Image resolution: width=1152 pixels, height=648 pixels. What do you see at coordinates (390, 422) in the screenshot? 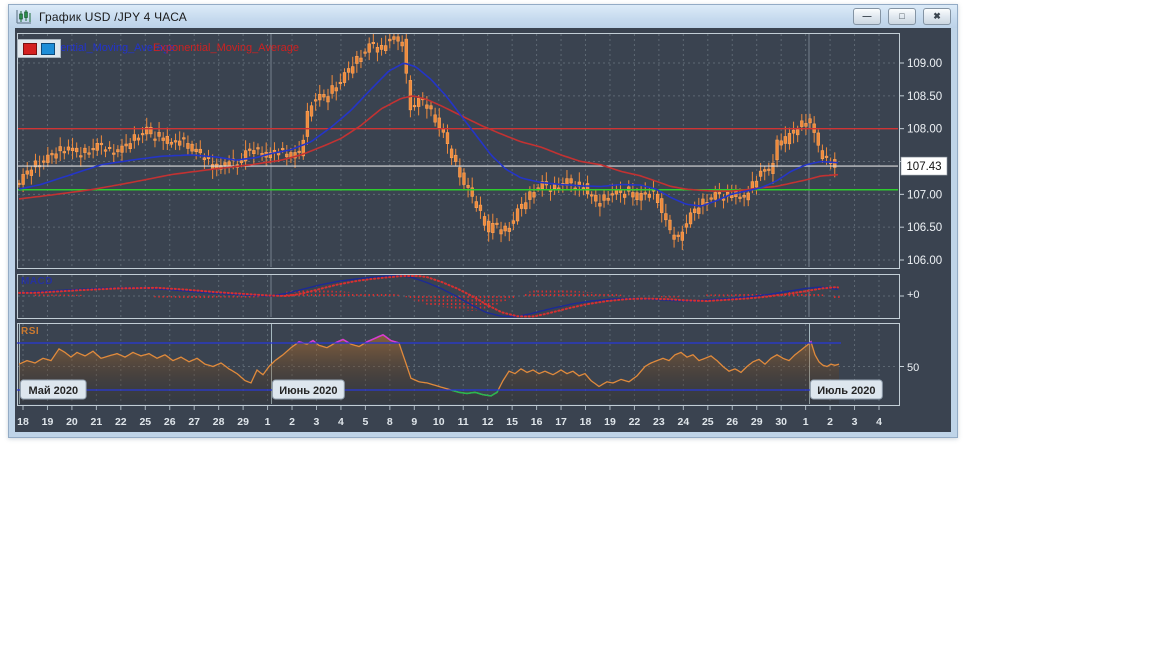
I see `svg-text: 8` at bounding box center [390, 422].